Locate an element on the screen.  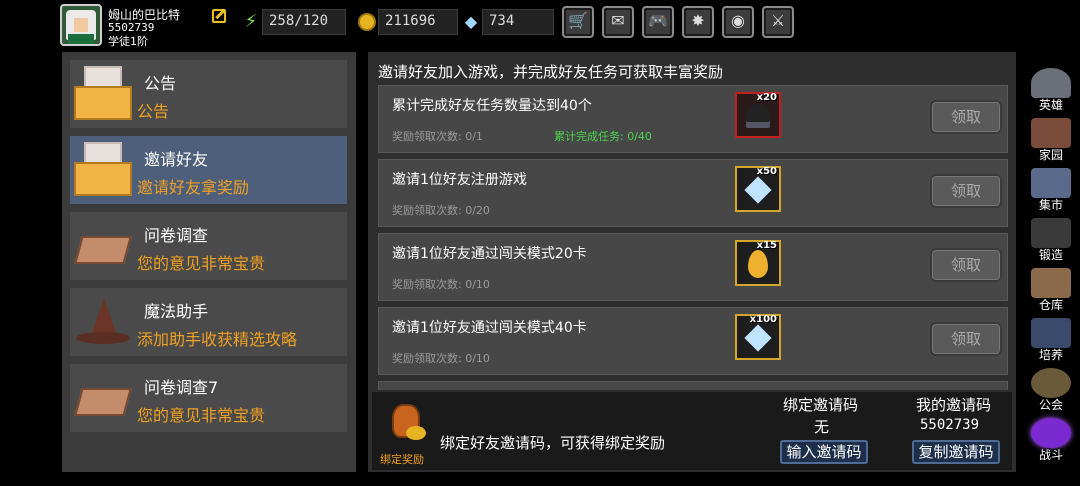
menu-item-survey: 问卷调查 您的意见非常宝贵 is located at coordinates (208, 246).